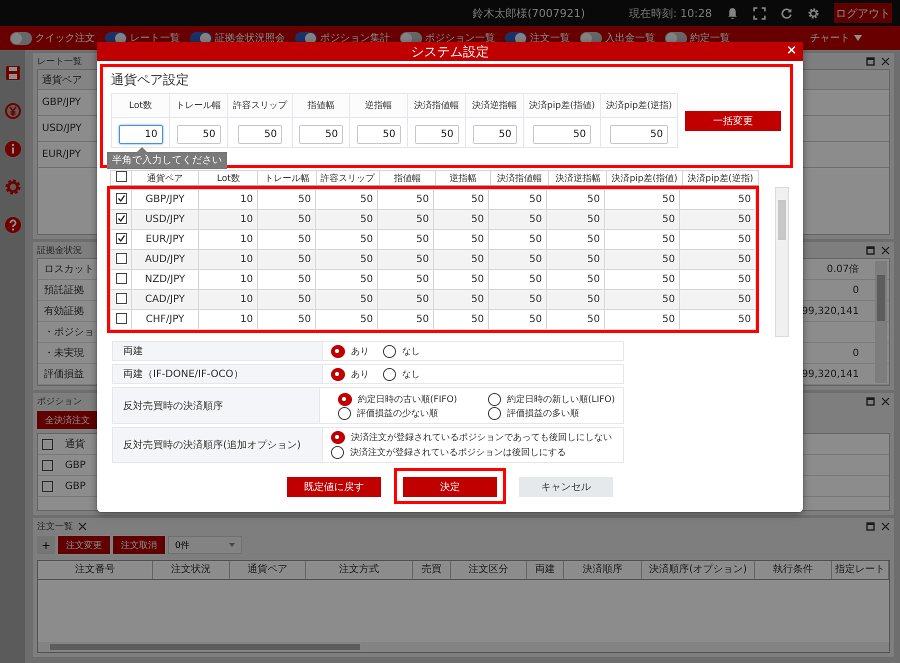 The height and width of the screenshot is (663, 900). What do you see at coordinates (13, 73) in the screenshot?
I see `save-icon` at bounding box center [13, 73].